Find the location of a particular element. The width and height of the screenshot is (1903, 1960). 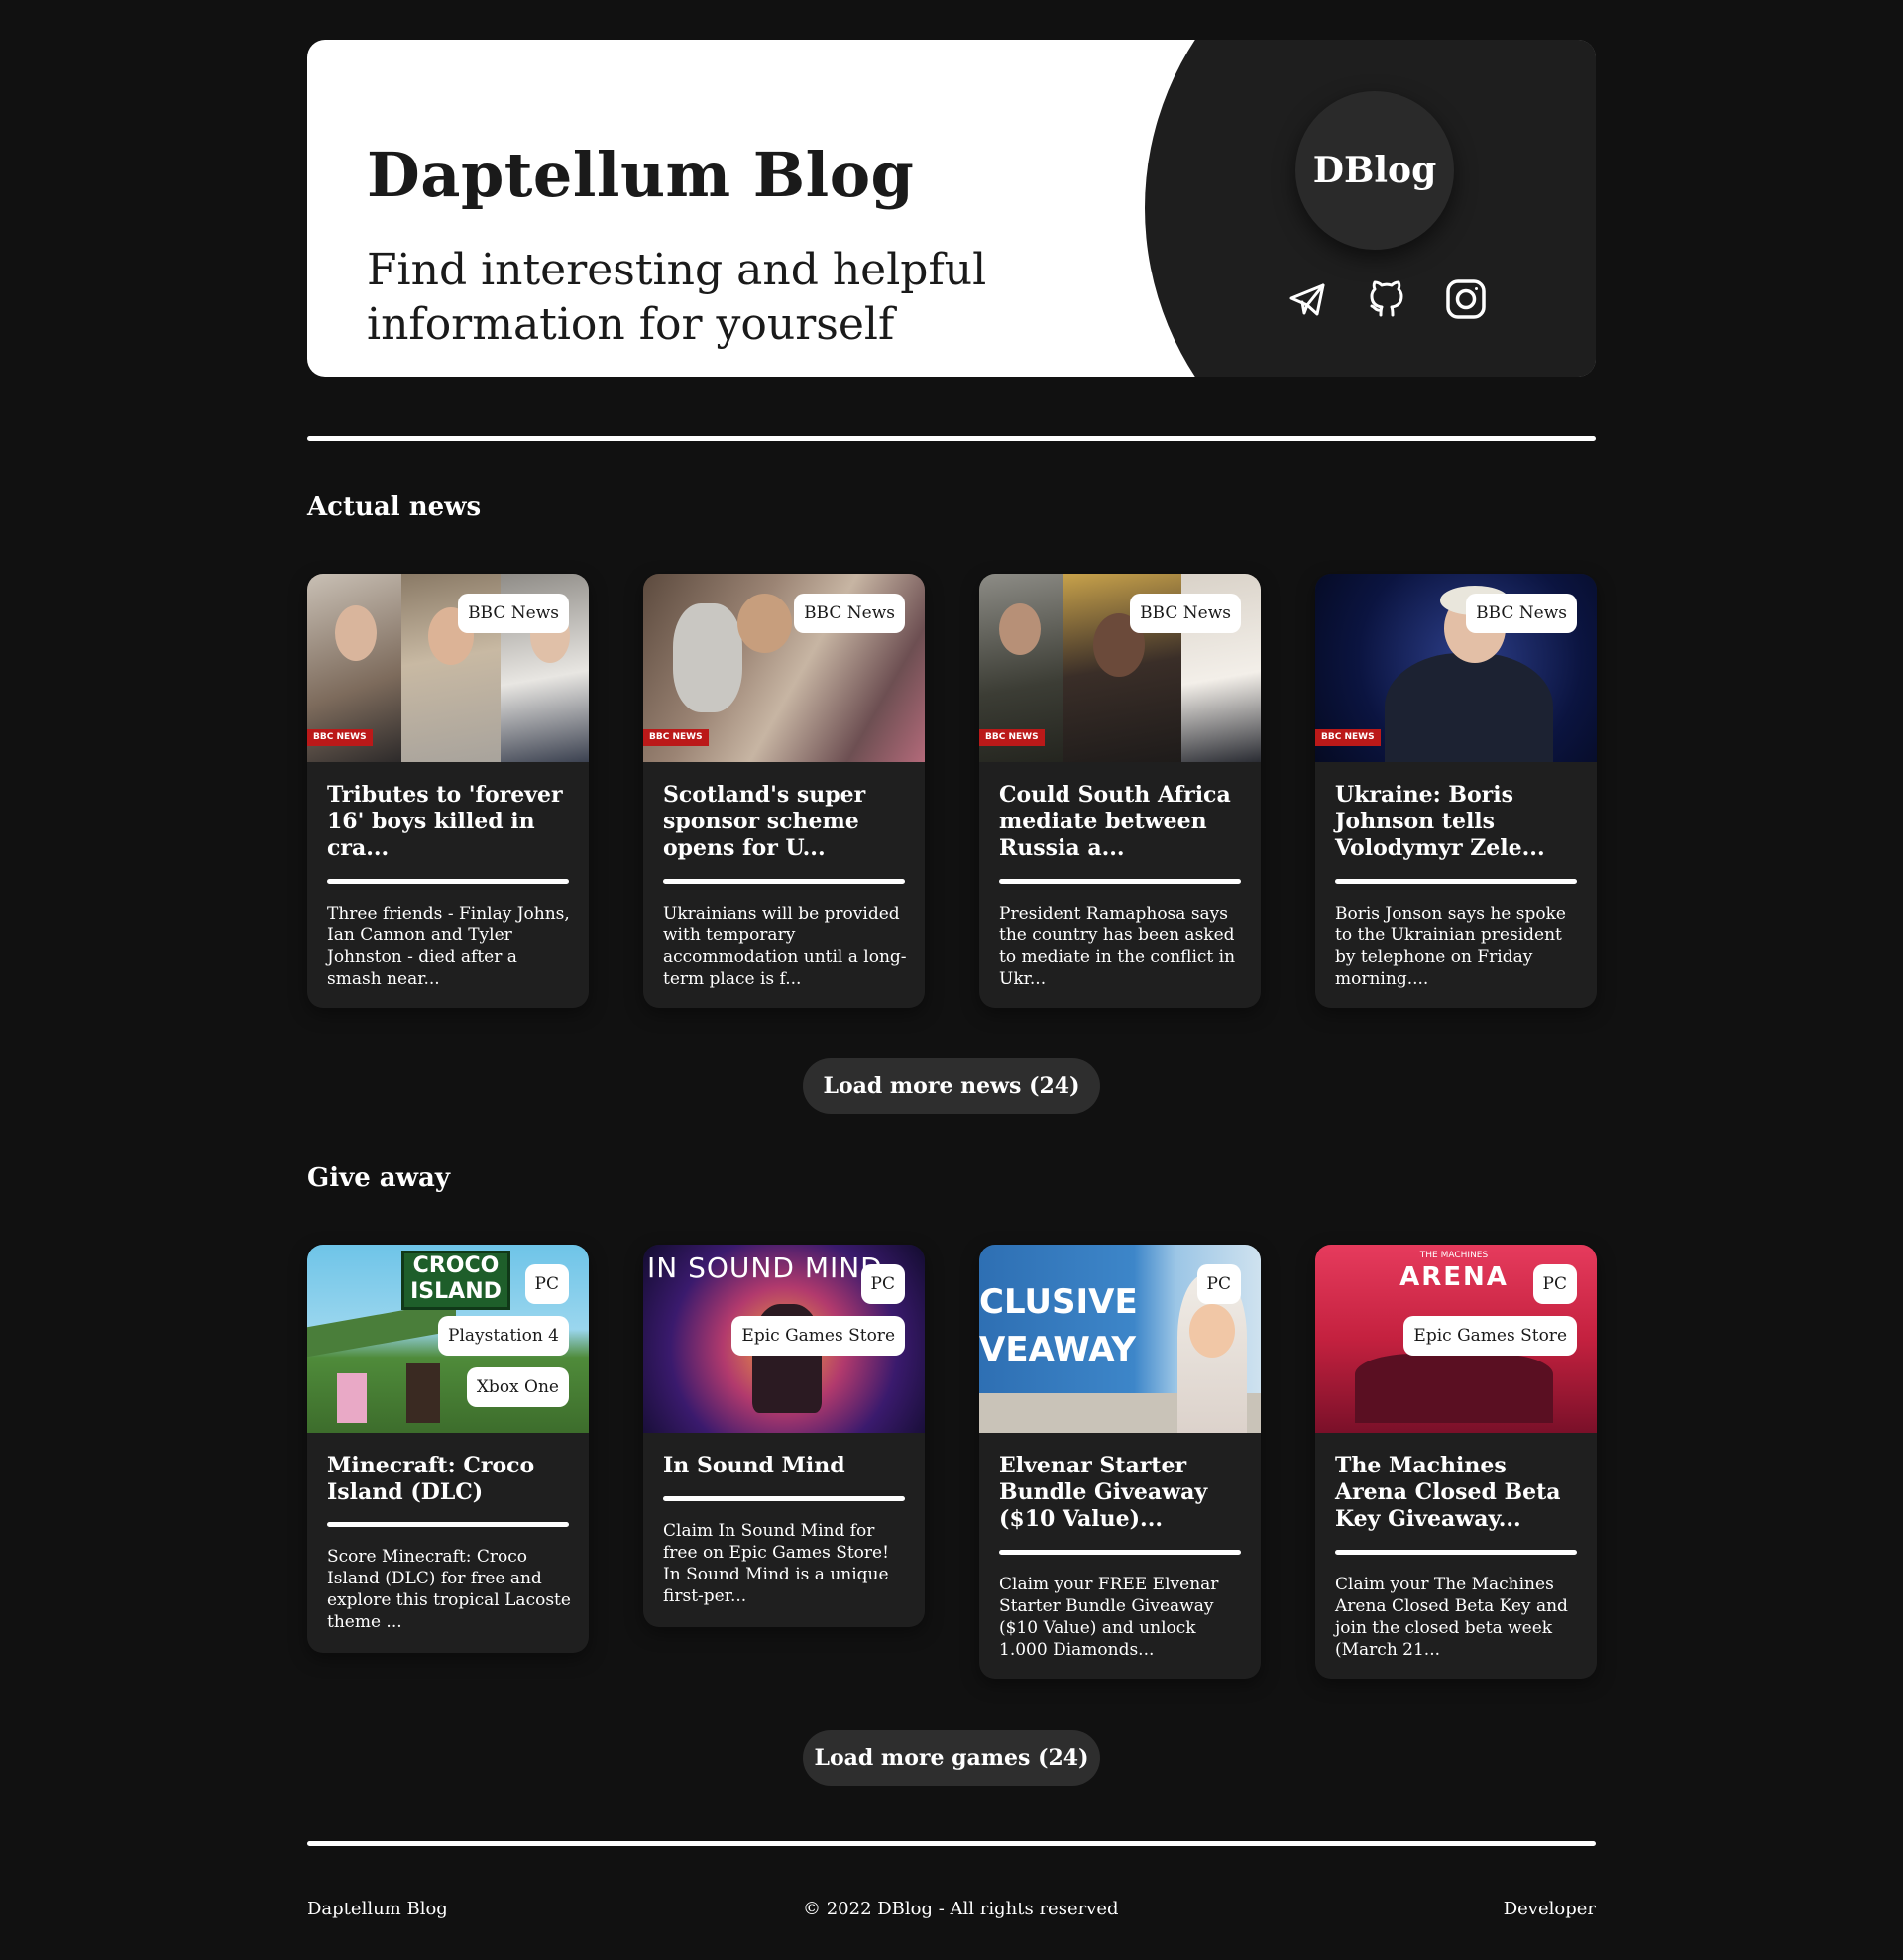

game-image: CLUSIVE VEAWAY PC is located at coordinates (1120, 1339).